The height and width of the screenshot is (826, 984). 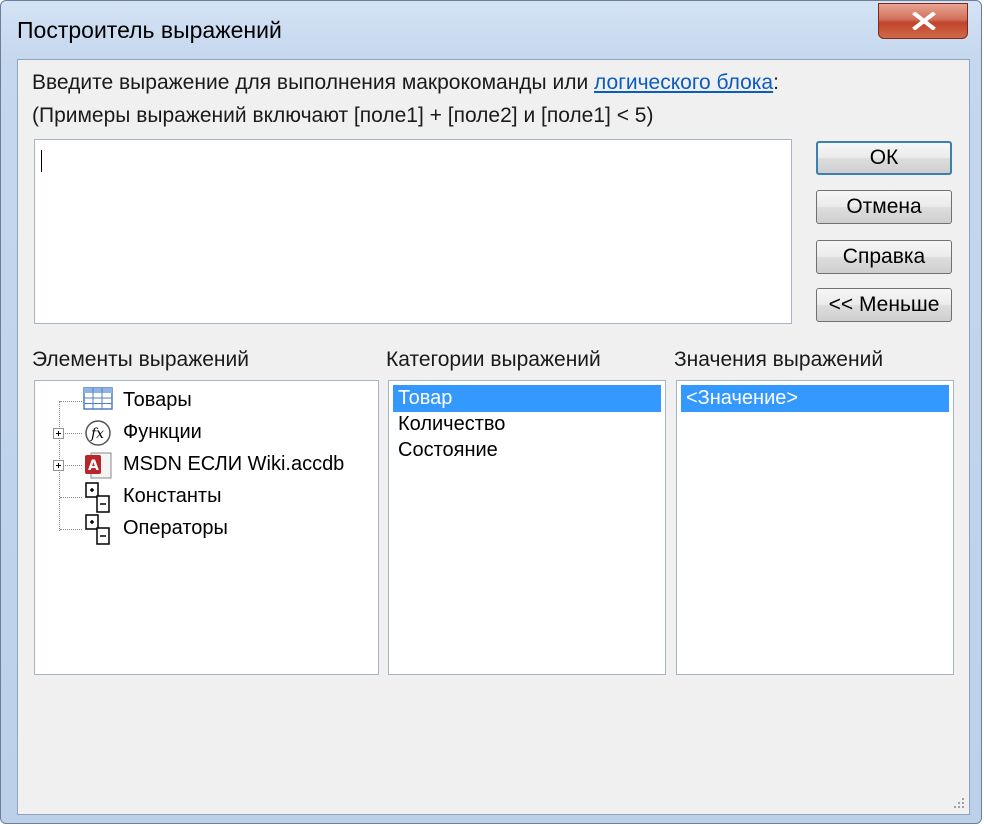 What do you see at coordinates (93, 466) in the screenshot?
I see `svg-text: A` at bounding box center [93, 466].